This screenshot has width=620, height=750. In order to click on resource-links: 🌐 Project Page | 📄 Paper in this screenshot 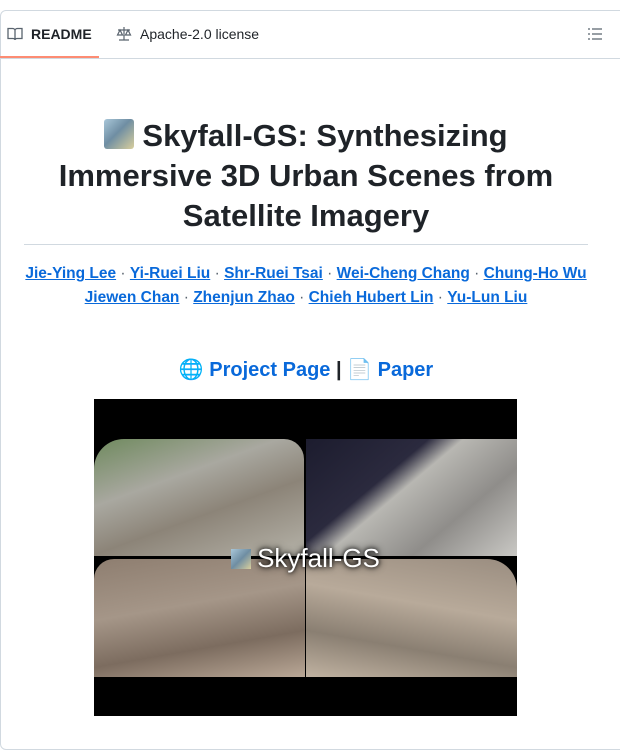, I will do `click(306, 370)`.